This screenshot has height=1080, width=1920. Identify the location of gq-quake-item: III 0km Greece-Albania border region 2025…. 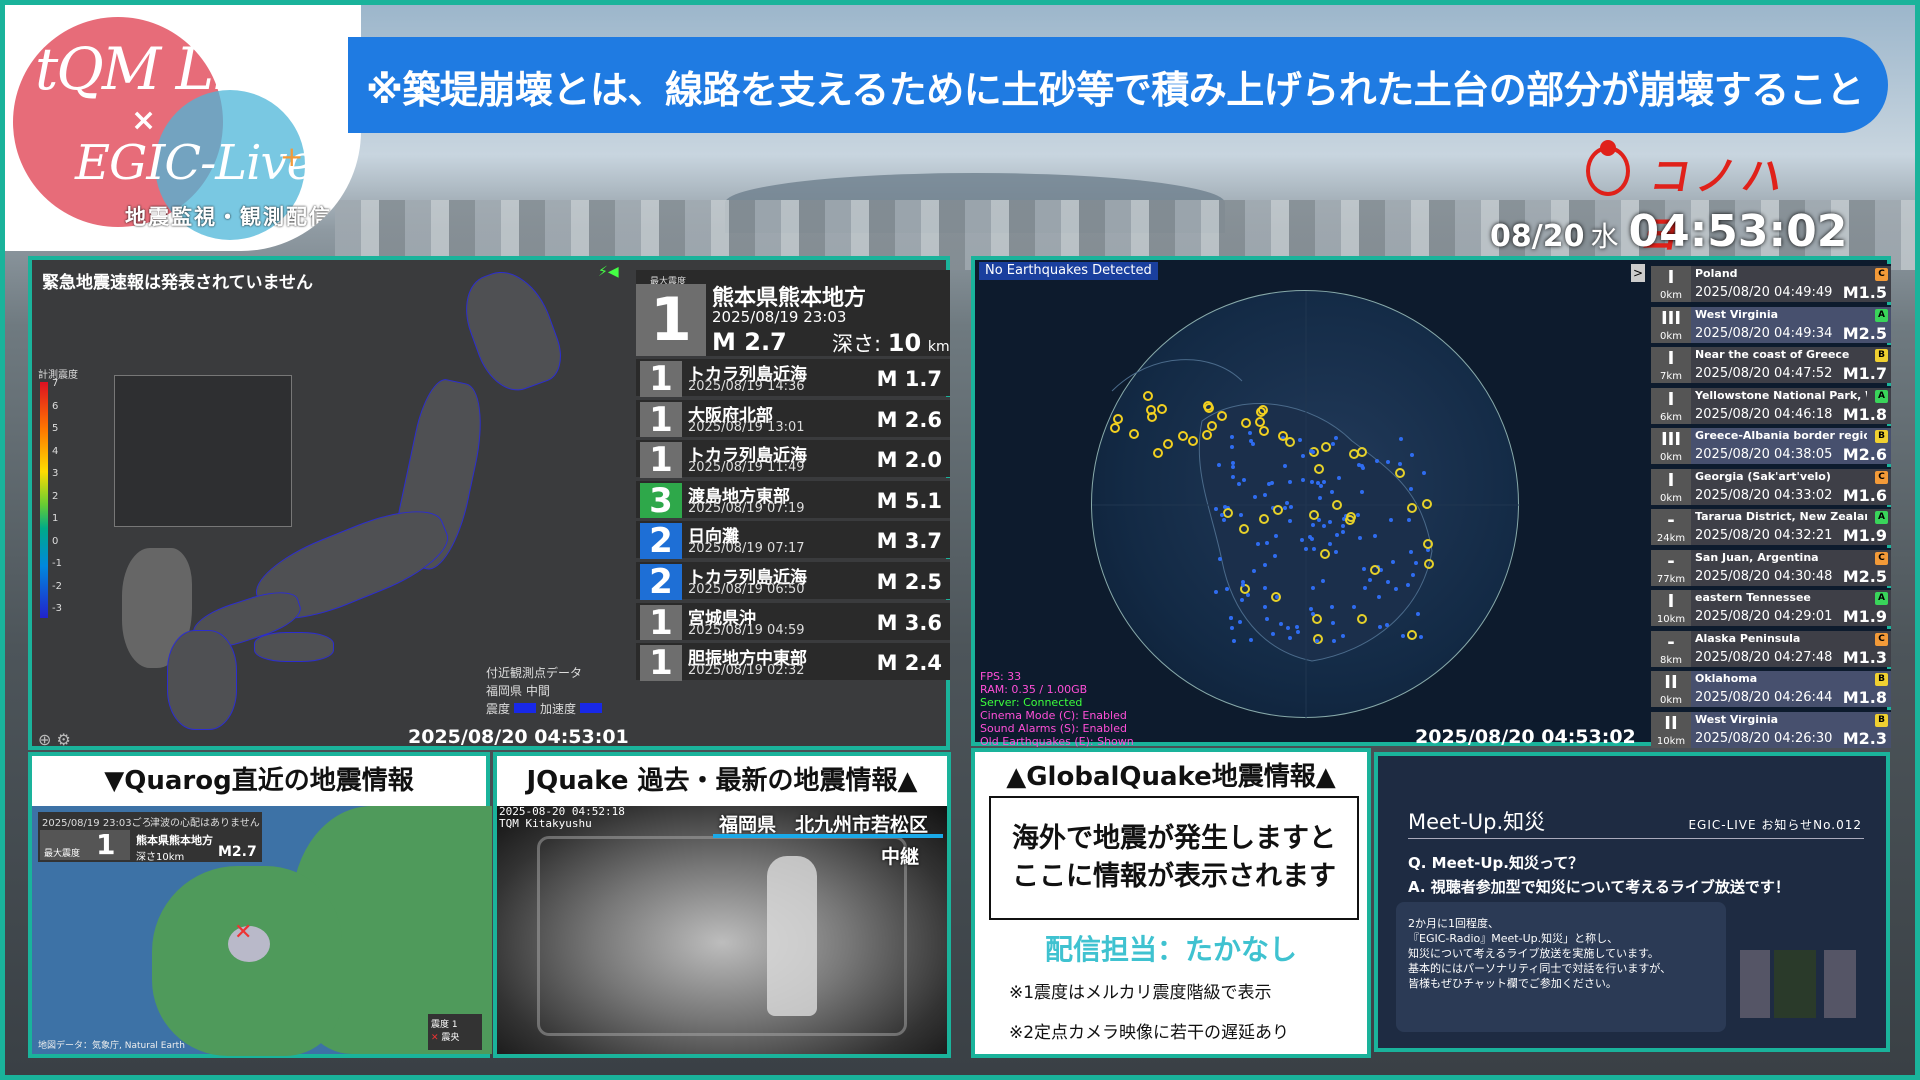
(1771, 445).